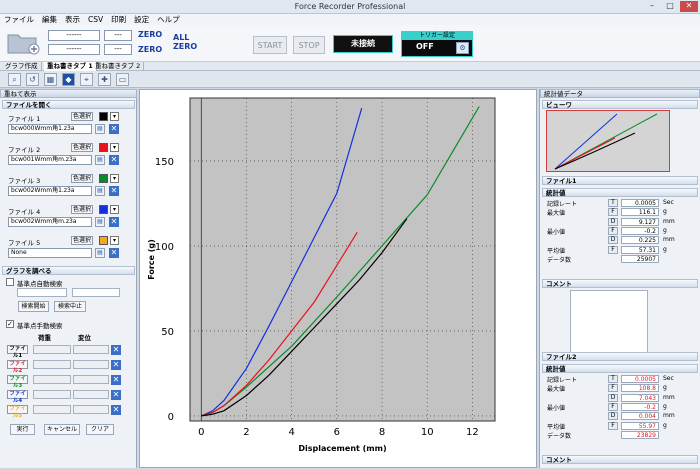  I want to click on file-select-button: ファイル5, so click(17, 412).